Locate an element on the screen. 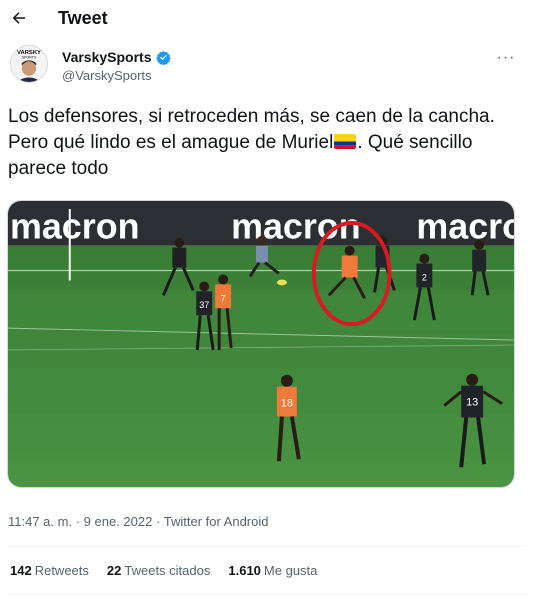  quotes-stat: 22 Tweets citados is located at coordinates (158, 570).